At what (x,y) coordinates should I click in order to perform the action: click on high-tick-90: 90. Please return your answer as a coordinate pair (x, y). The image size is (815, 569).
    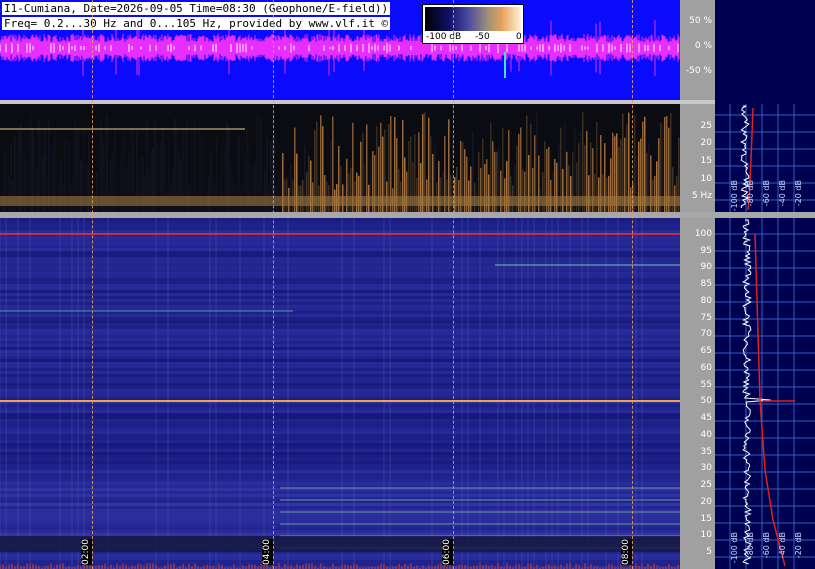
    Looking at the image, I should click on (706, 267).